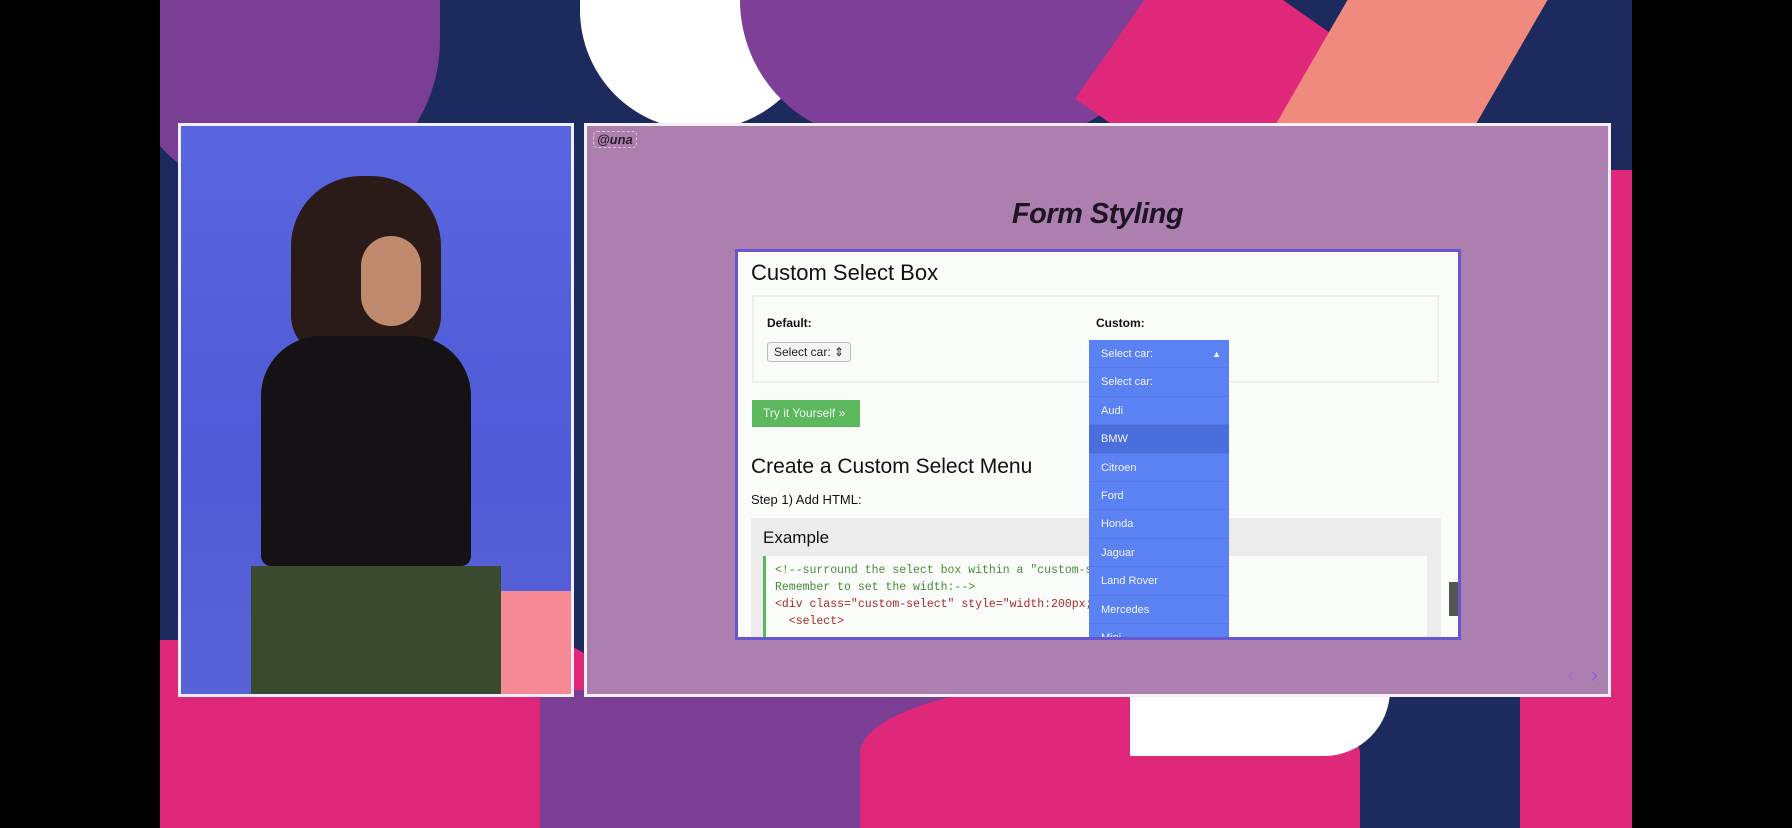  What do you see at coordinates (1159, 468) in the screenshot?
I see `dropdown-option: Citroen` at bounding box center [1159, 468].